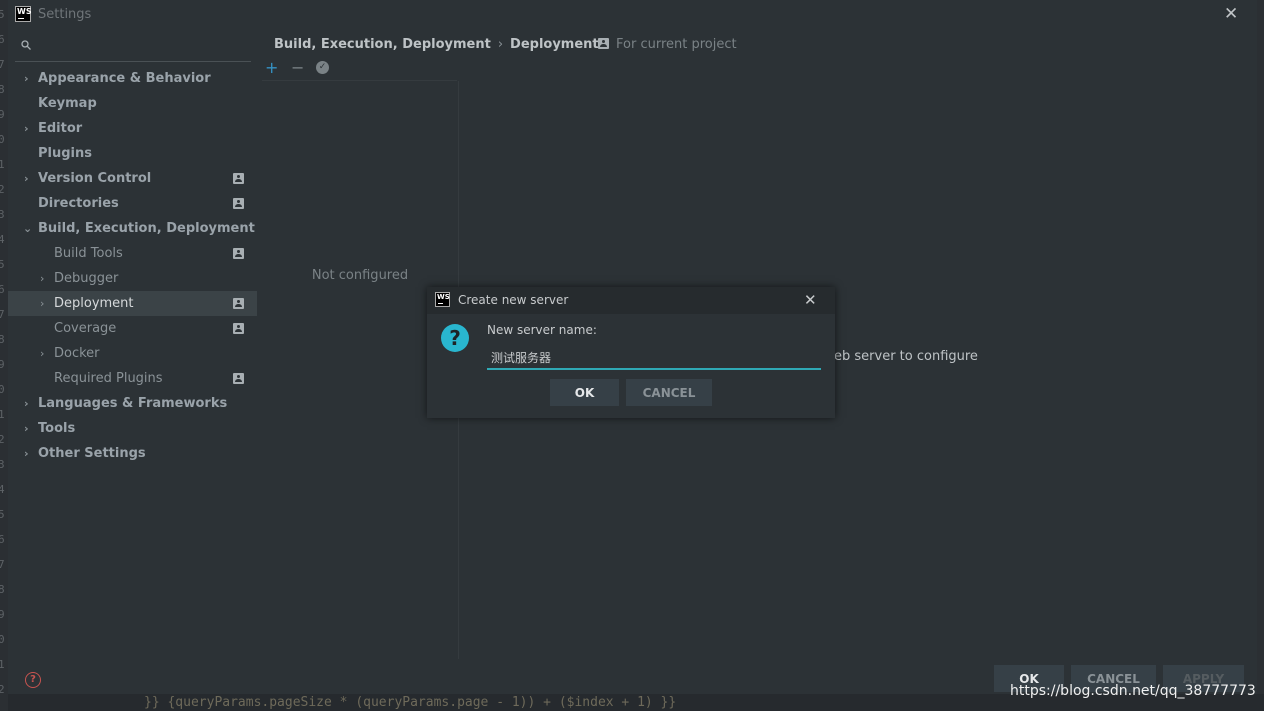 The height and width of the screenshot is (711, 1264). What do you see at coordinates (28, 228) in the screenshot?
I see `chevron-down-icon: ⌄` at bounding box center [28, 228].